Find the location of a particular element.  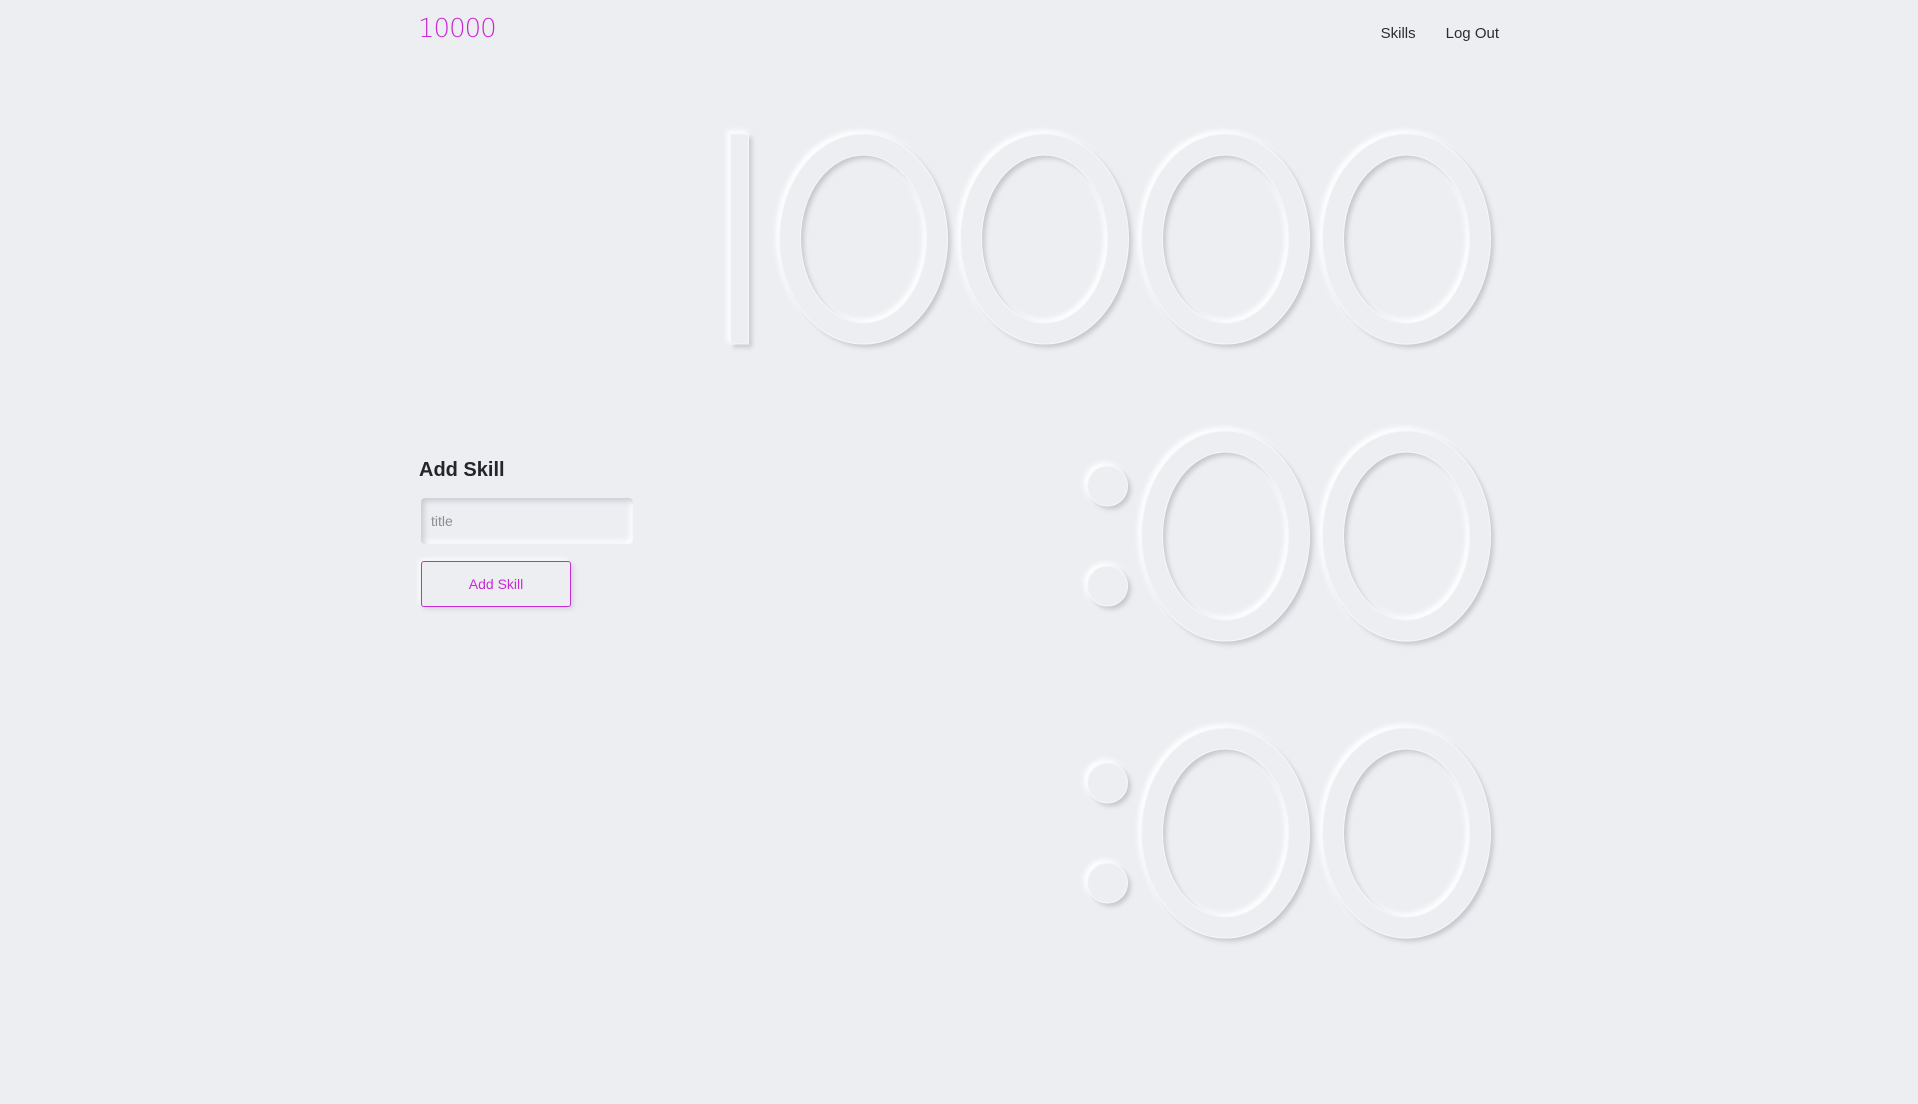

add-skill-button: Add Skill is located at coordinates (496, 584).